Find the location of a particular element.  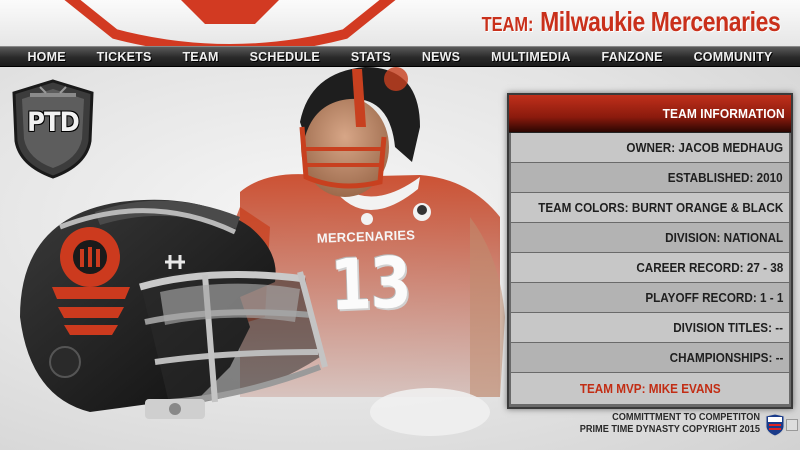

info-row-owner: OWNER: JACOB MEDHAUG is located at coordinates (650, 148).